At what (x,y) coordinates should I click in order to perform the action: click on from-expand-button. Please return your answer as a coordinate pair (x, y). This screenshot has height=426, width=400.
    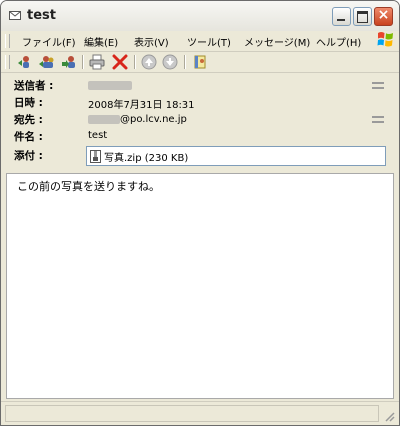
    Looking at the image, I should click on (378, 86).